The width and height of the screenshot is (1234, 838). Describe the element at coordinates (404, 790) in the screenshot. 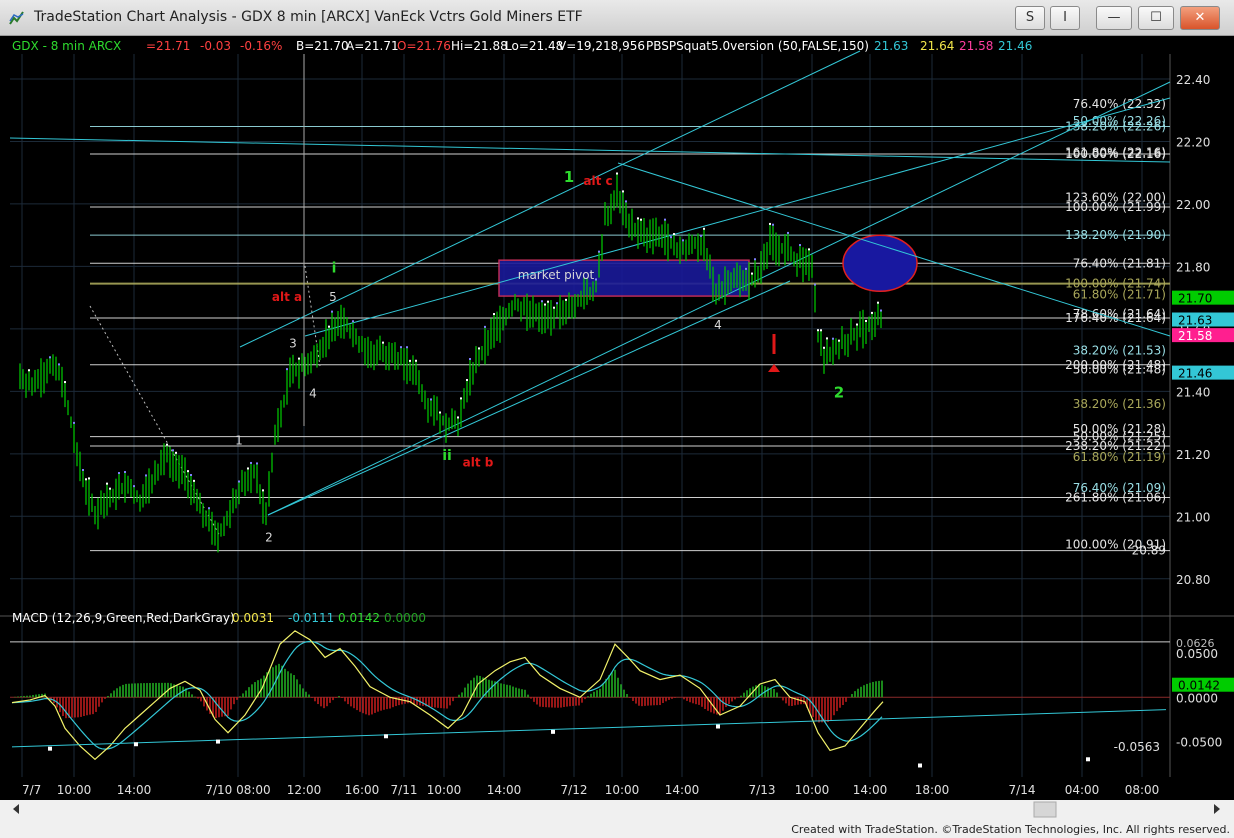

I see `x-tick-label: 7/11` at that location.